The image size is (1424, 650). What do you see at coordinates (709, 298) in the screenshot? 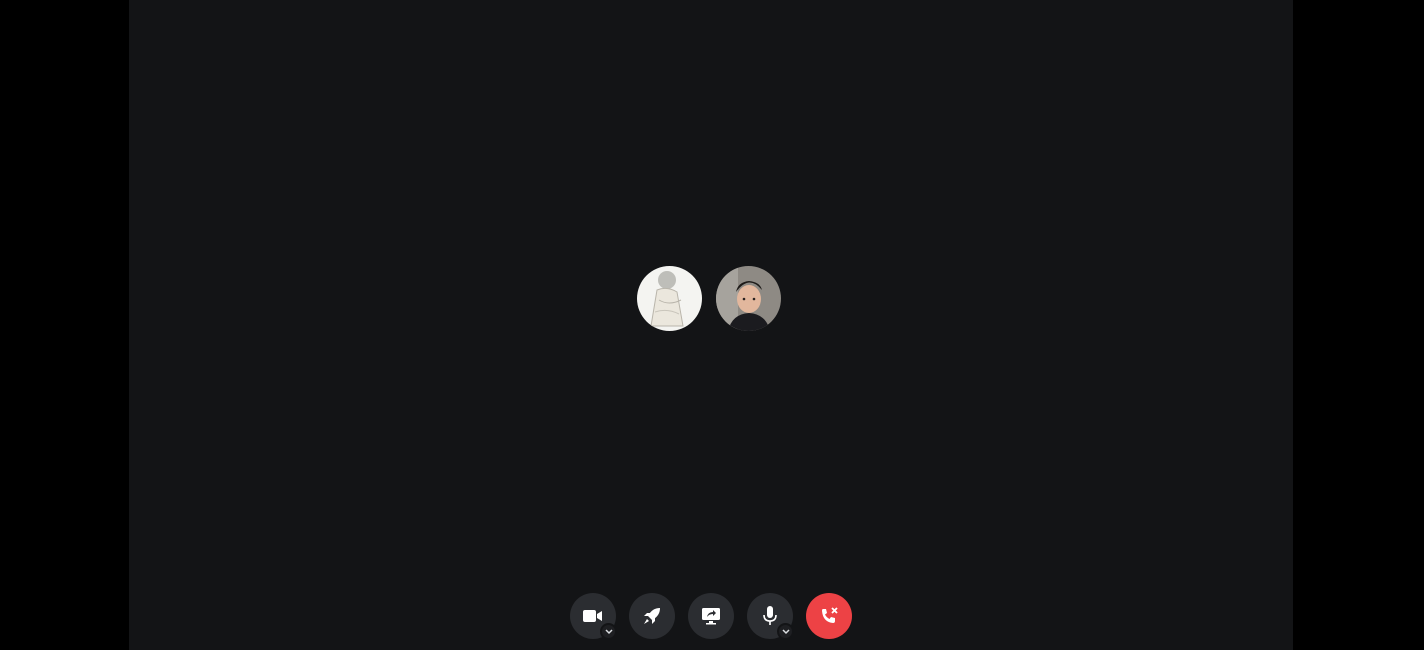
I see `participant-avatars` at bounding box center [709, 298].